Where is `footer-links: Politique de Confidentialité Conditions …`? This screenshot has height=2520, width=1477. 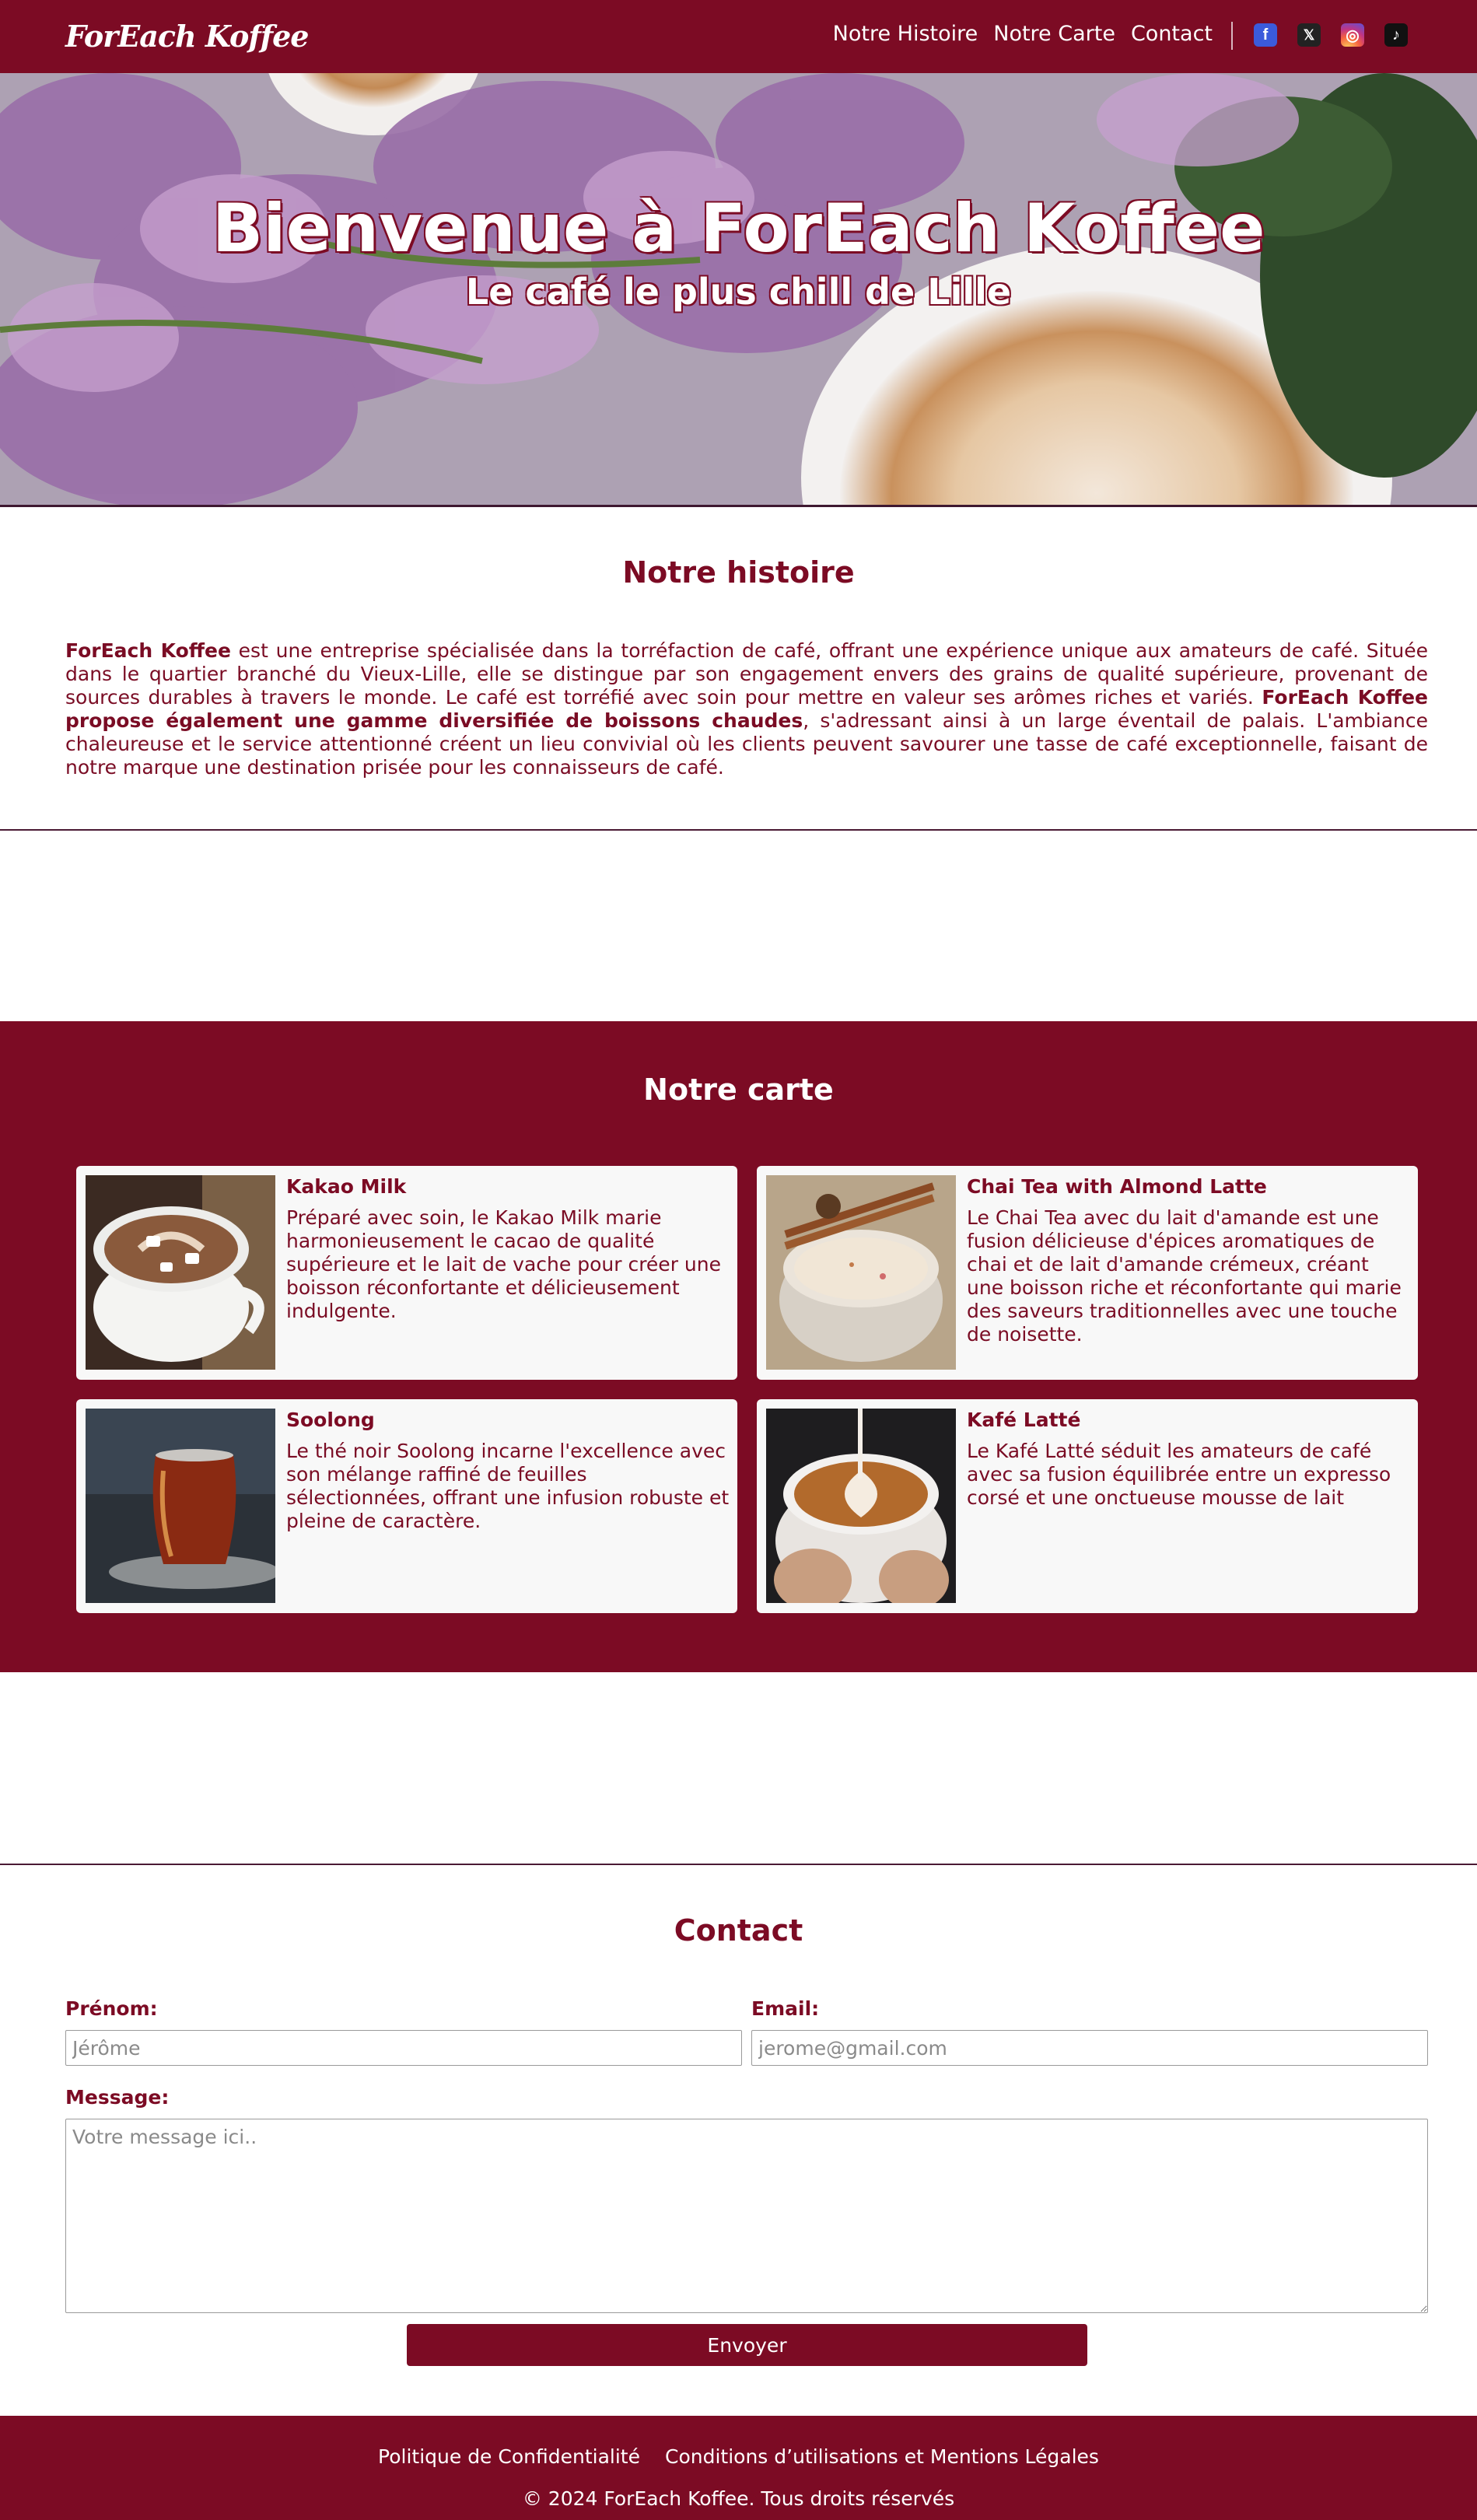 footer-links: Politique de Confidentialité Conditions … is located at coordinates (739, 2457).